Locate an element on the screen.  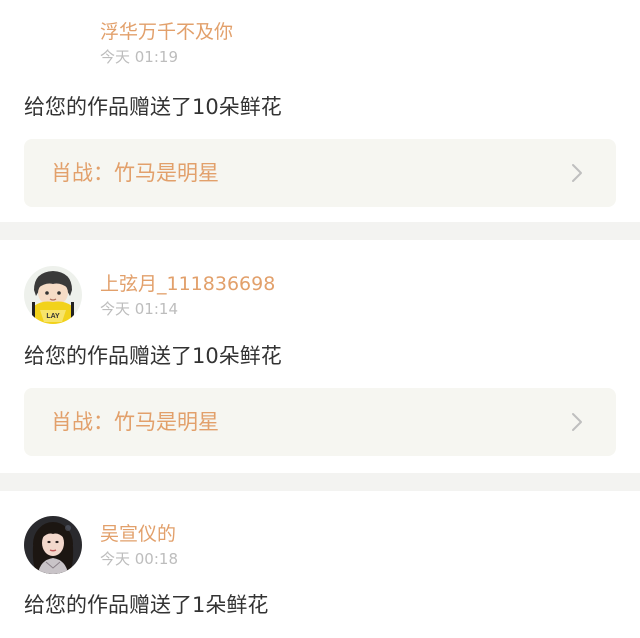
username: 上弦月_111836698 is located at coordinates (187, 284).